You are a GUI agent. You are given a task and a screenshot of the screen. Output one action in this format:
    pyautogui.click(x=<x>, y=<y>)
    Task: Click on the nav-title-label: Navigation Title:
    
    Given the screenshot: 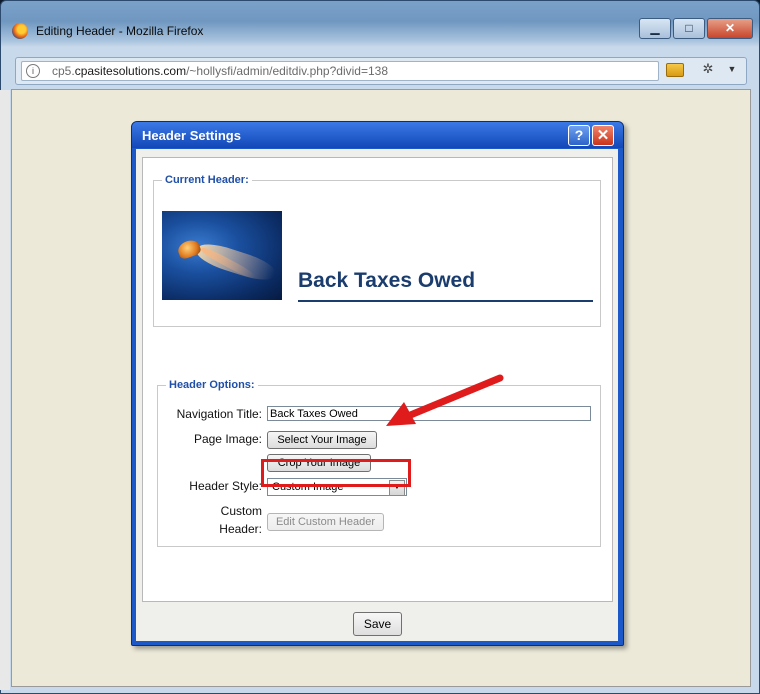 What is the action you would take?
    pyautogui.click(x=219, y=414)
    